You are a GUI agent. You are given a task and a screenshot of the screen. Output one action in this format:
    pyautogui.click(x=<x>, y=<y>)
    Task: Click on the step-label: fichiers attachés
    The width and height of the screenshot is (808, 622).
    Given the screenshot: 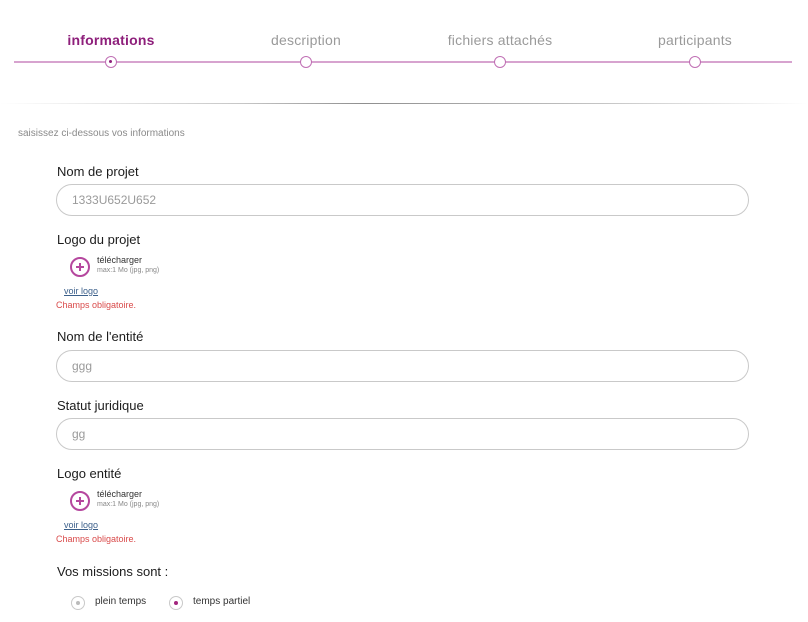 What is the action you would take?
    pyautogui.click(x=500, y=40)
    